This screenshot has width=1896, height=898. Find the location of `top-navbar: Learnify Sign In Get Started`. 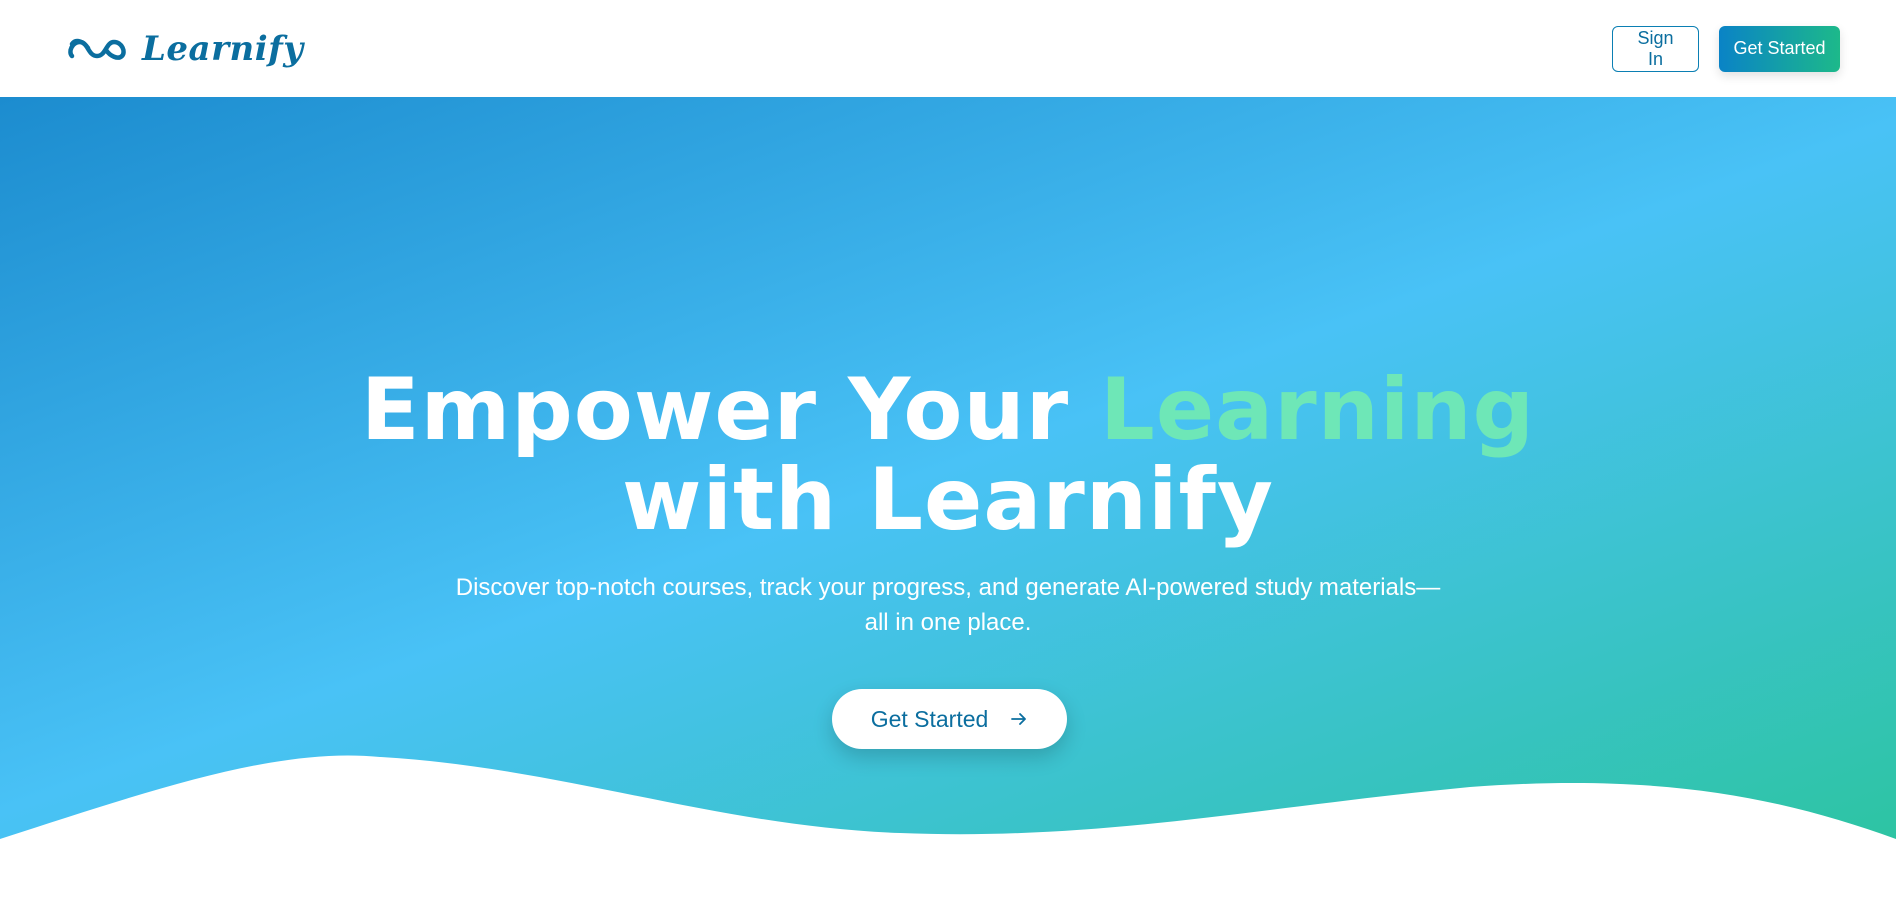

top-navbar: Learnify Sign In Get Started is located at coordinates (948, 48).